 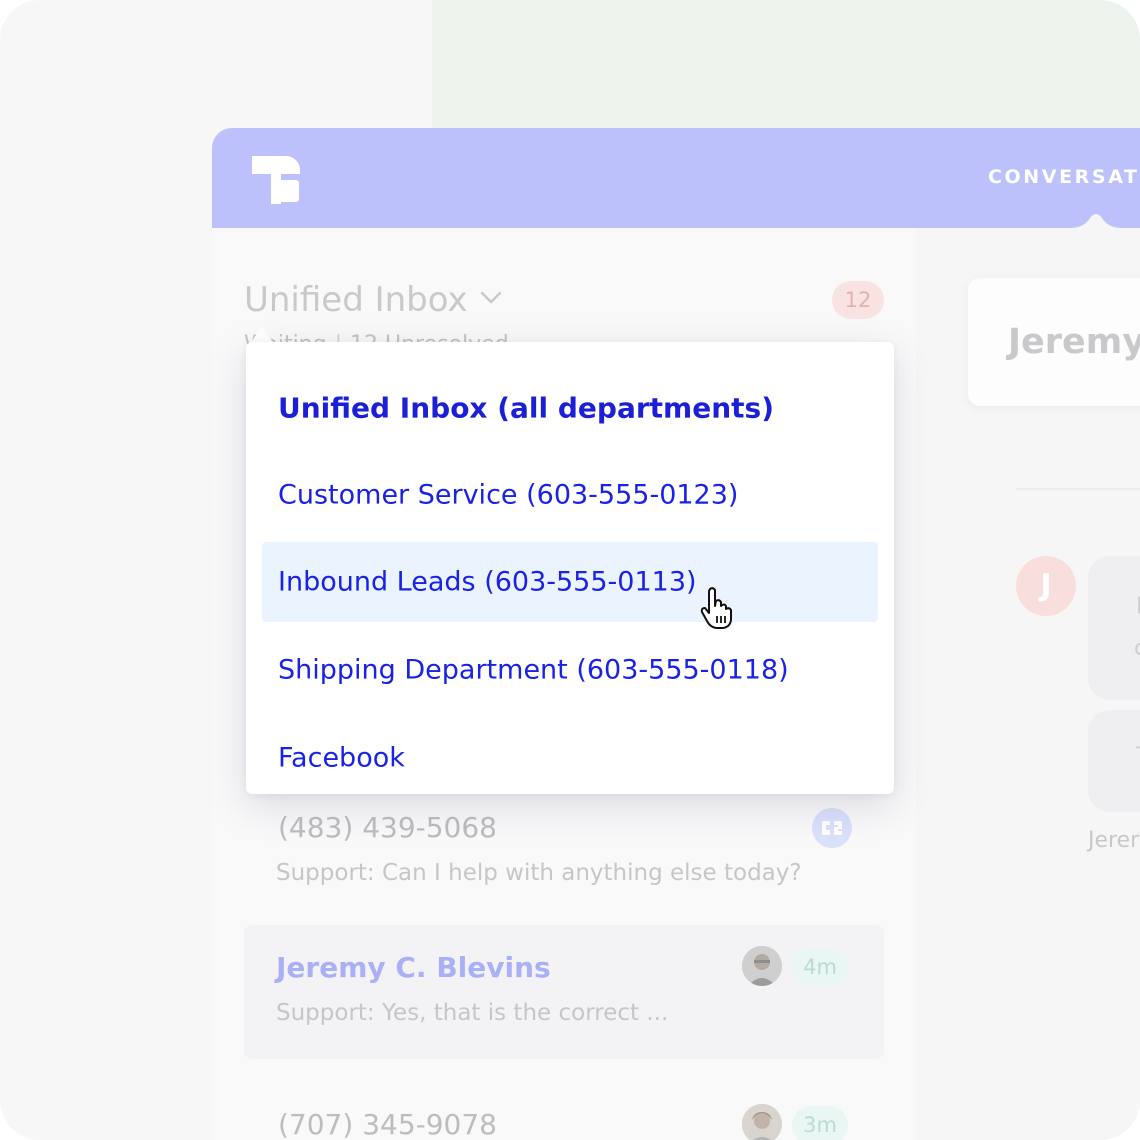 I want to click on dropdown-item-label: Unified Inbox (all departments), so click(x=526, y=408).